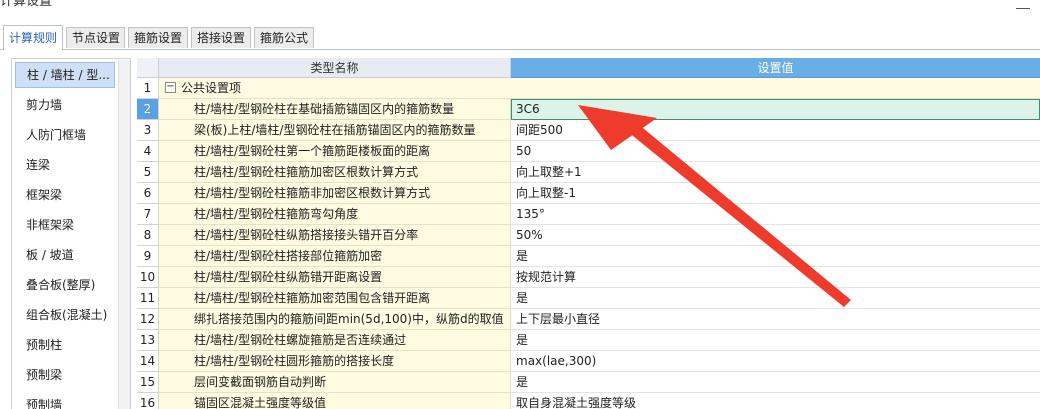 The image size is (1040, 409). I want to click on row-number: 5, so click(148, 172).